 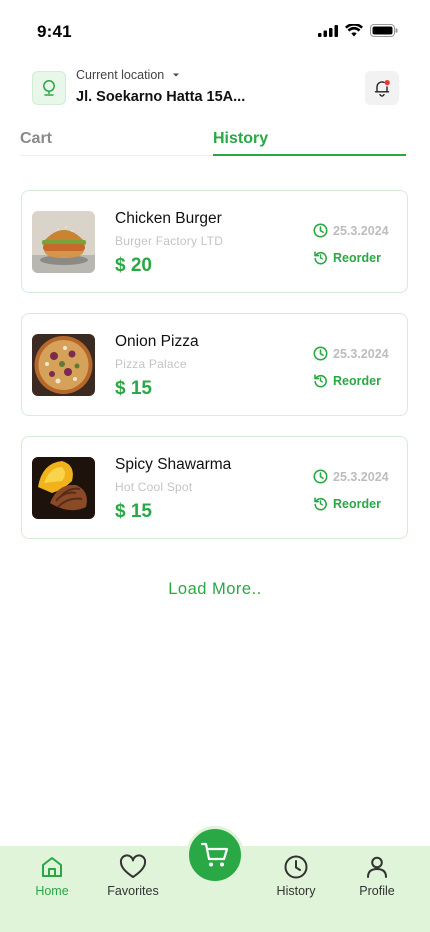 I want to click on tab-history: History, so click(x=240, y=139).